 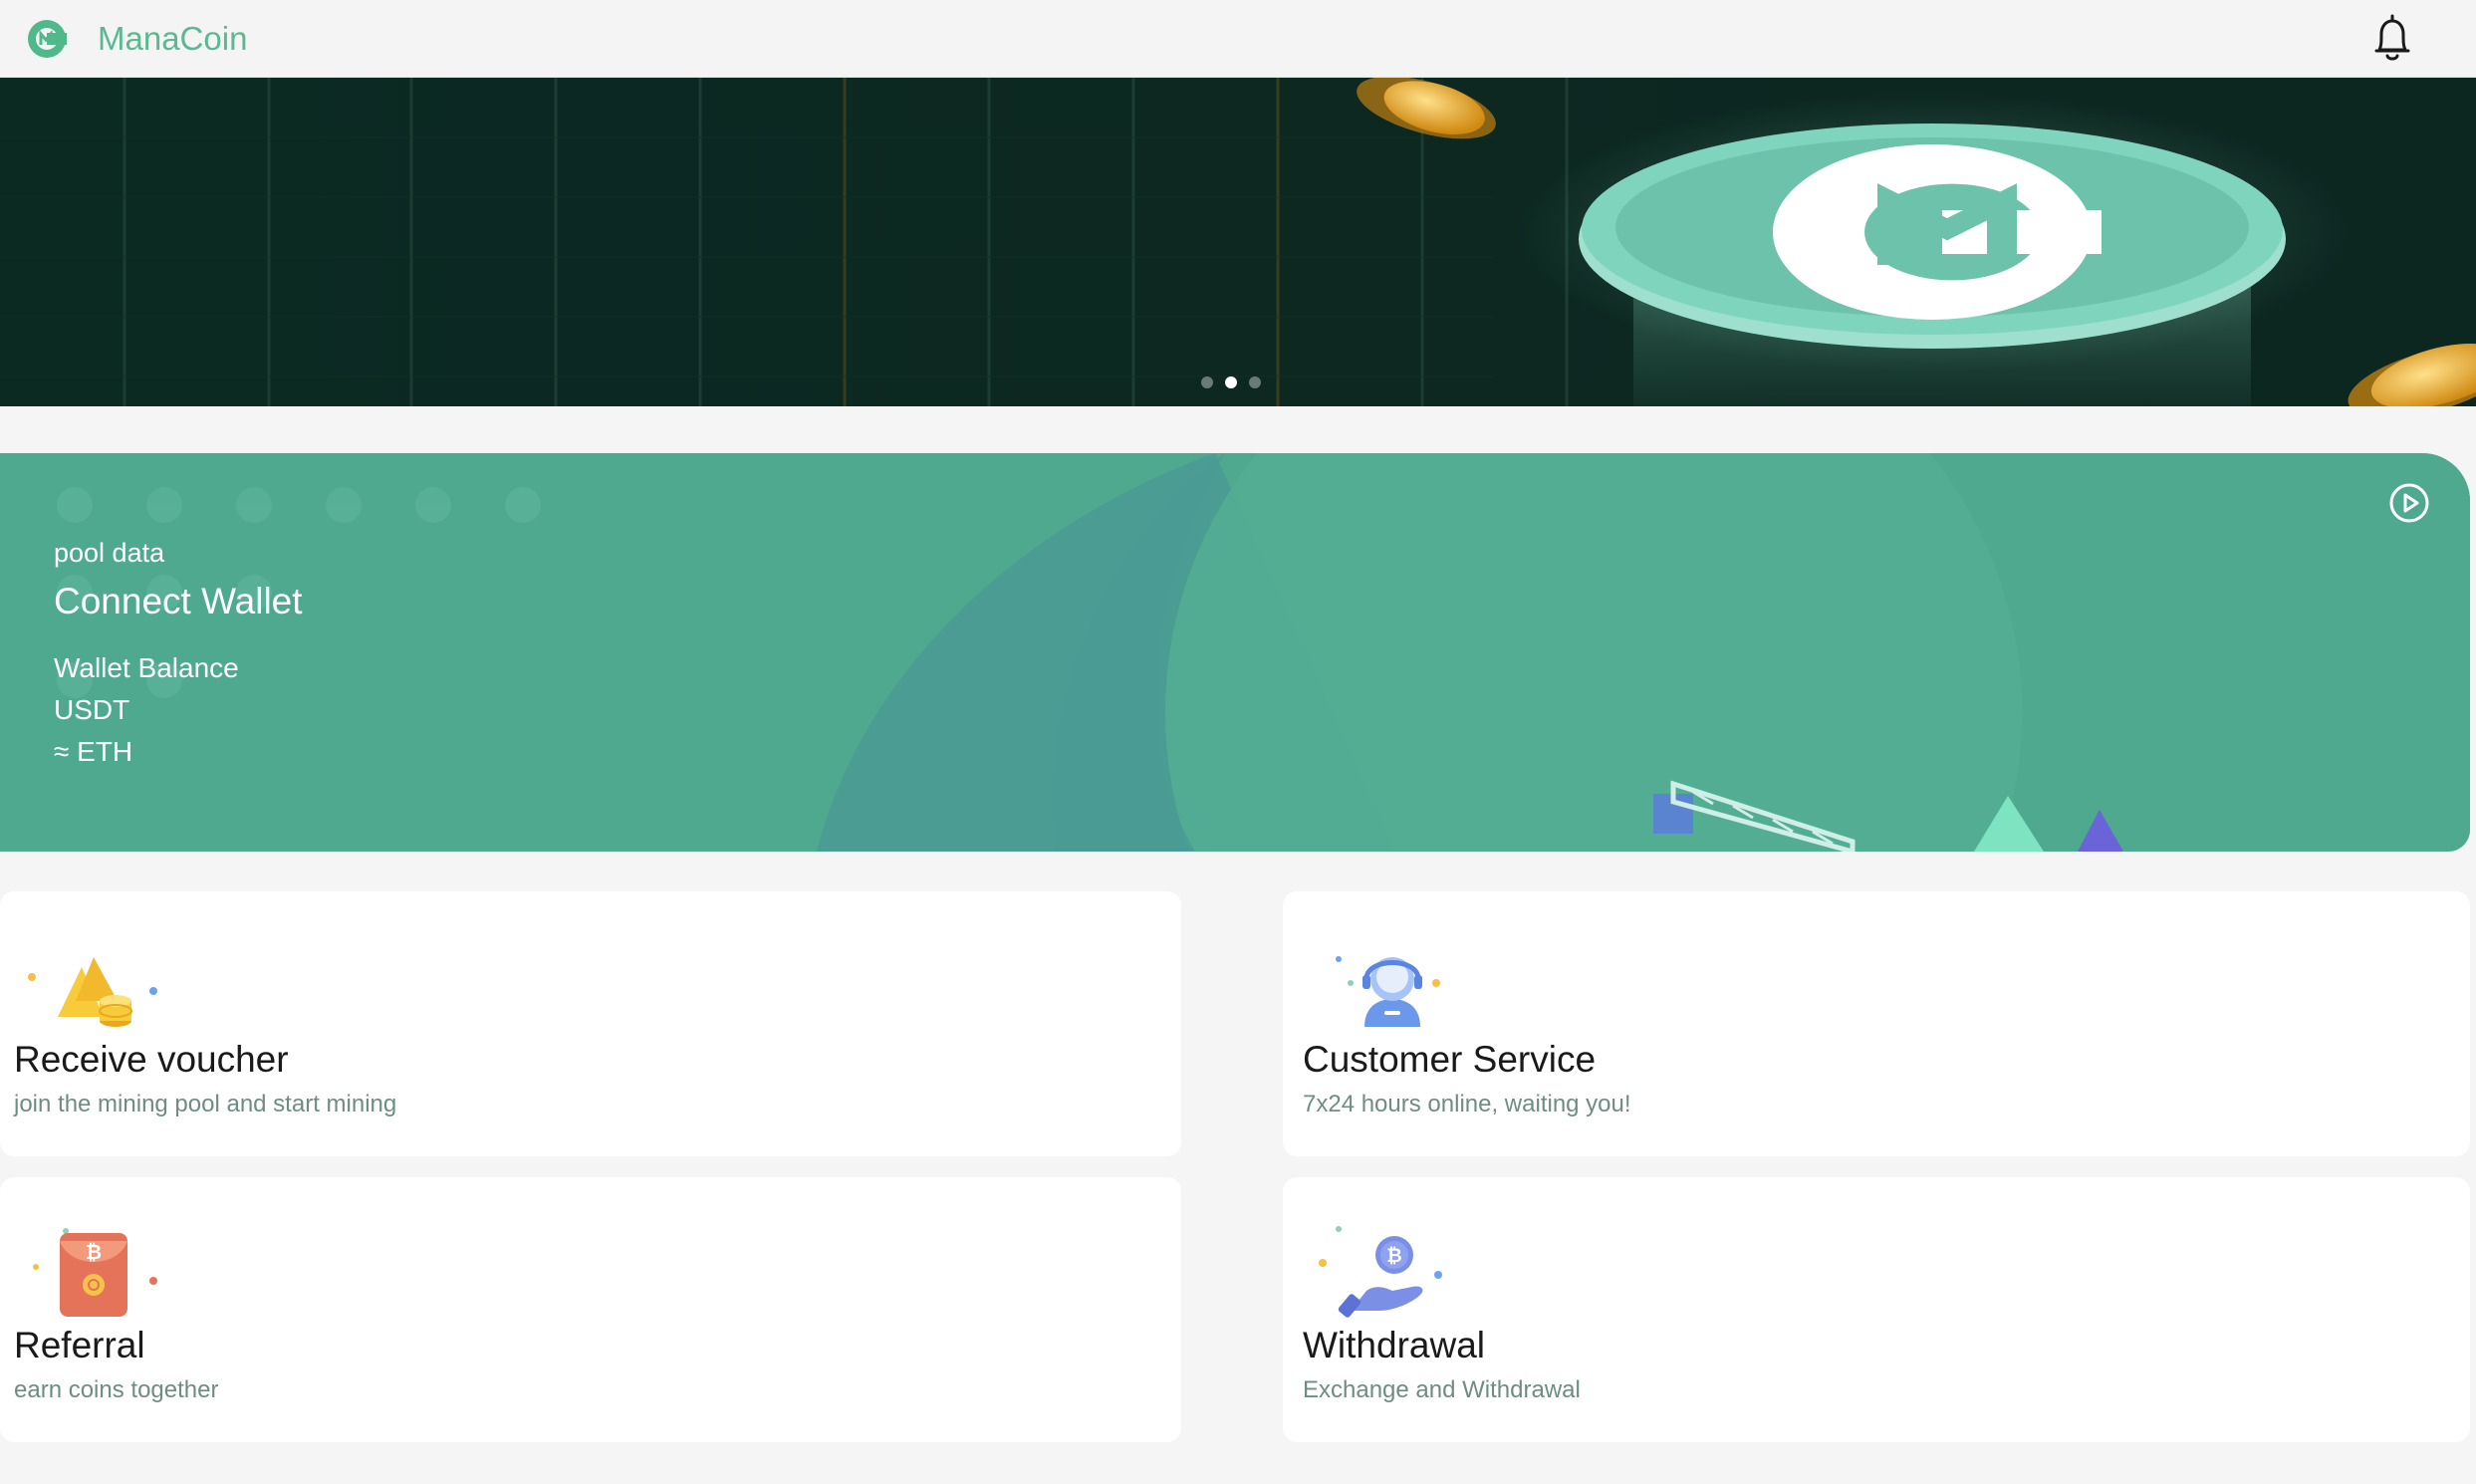 What do you see at coordinates (92, 709) in the screenshot?
I see `usdt-balance: USDT` at bounding box center [92, 709].